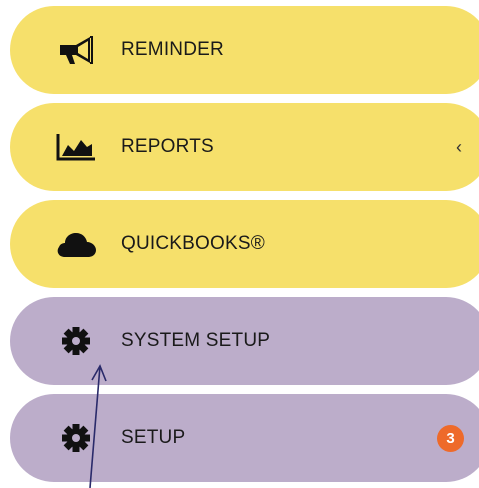  What do you see at coordinates (172, 49) in the screenshot?
I see `menu-item-label: REMINDER` at bounding box center [172, 49].